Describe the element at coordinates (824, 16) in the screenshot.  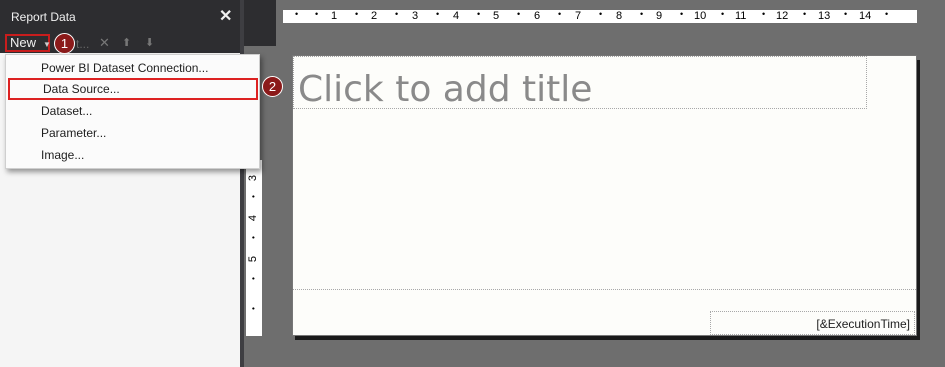
I see `ruler-number: 13` at that location.